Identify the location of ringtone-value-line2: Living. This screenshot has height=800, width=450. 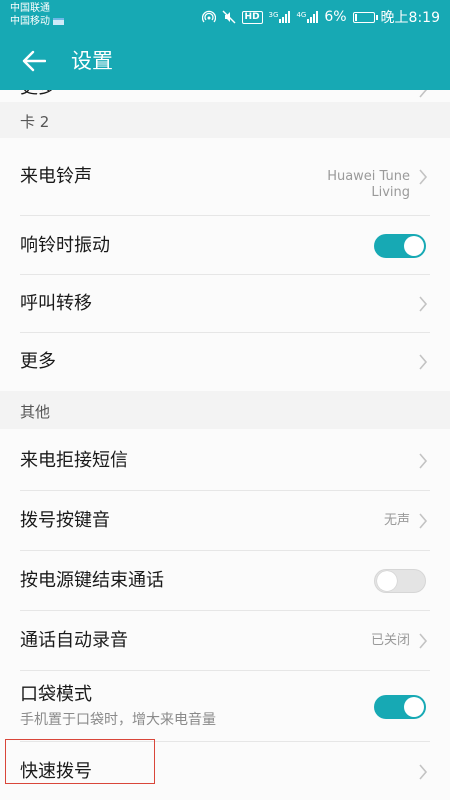
(390, 192).